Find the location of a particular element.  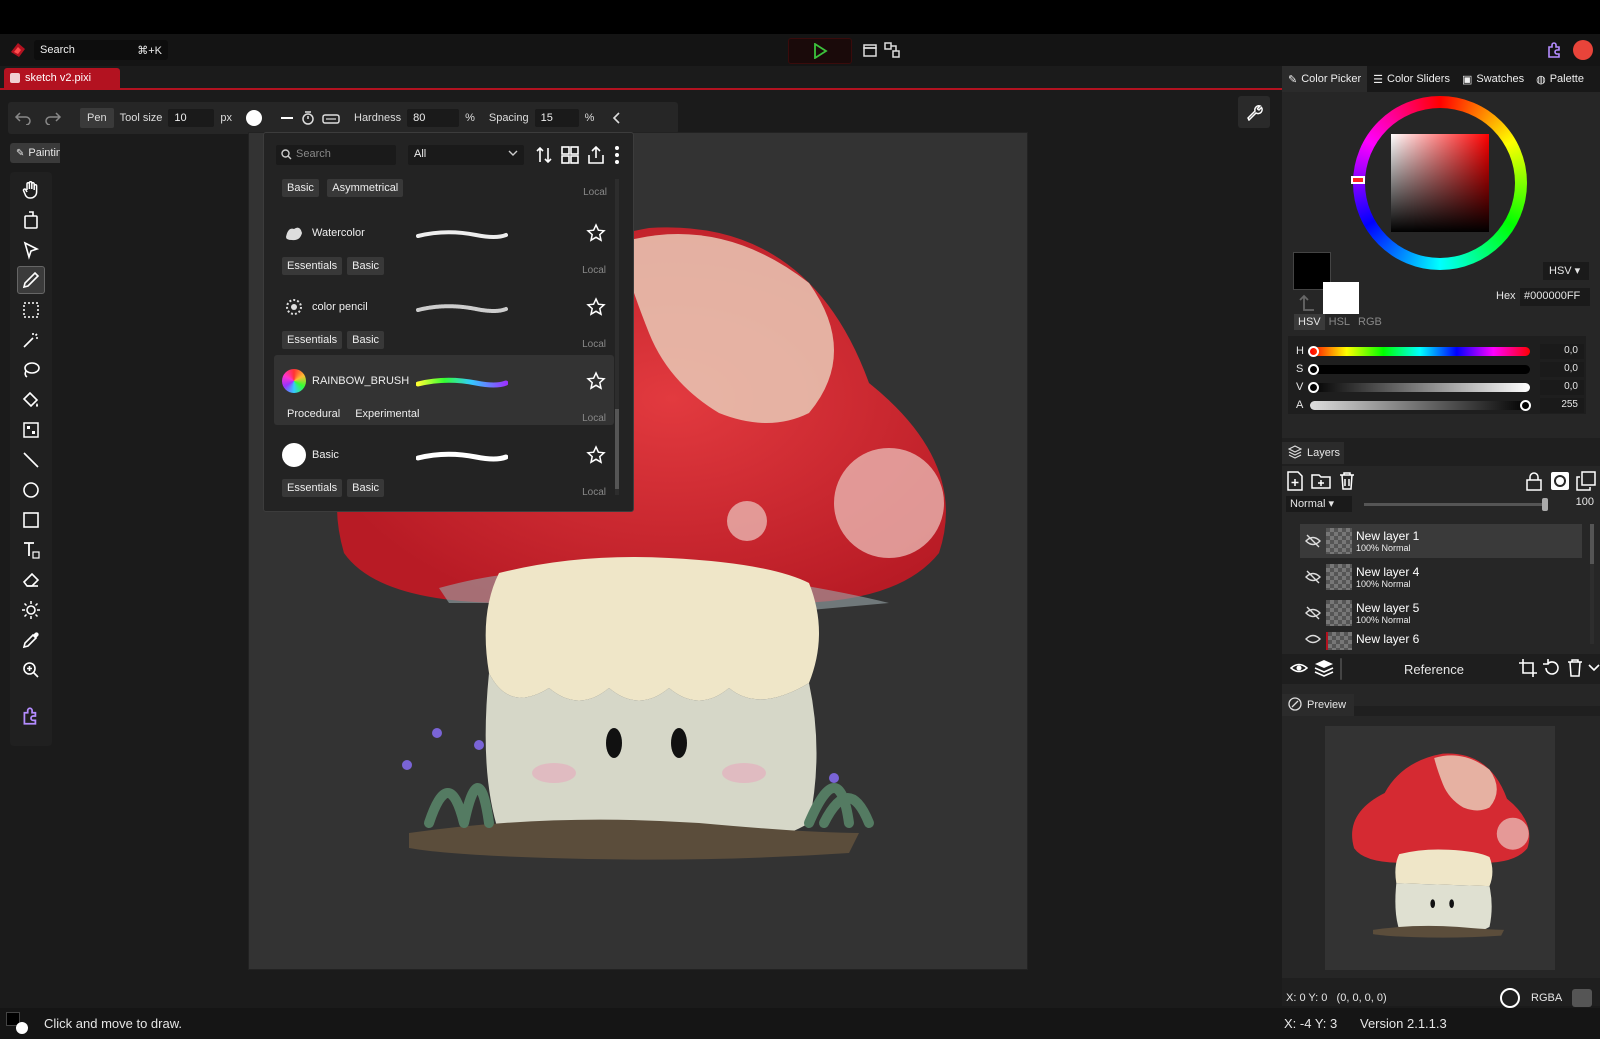

brush-item-watercolor: Watercolor Essentials Basic Local is located at coordinates (444, 242).